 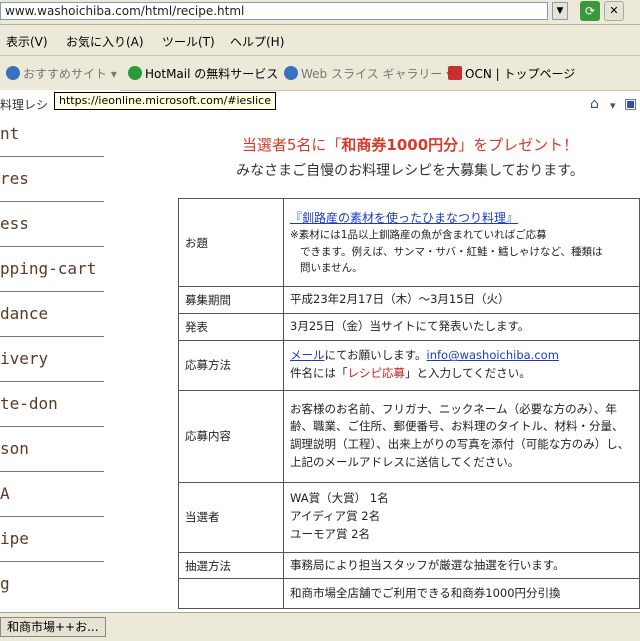 What do you see at coordinates (339, 498) in the screenshot?
I see `winner-prize: WA賞（大賞） 1名` at bounding box center [339, 498].